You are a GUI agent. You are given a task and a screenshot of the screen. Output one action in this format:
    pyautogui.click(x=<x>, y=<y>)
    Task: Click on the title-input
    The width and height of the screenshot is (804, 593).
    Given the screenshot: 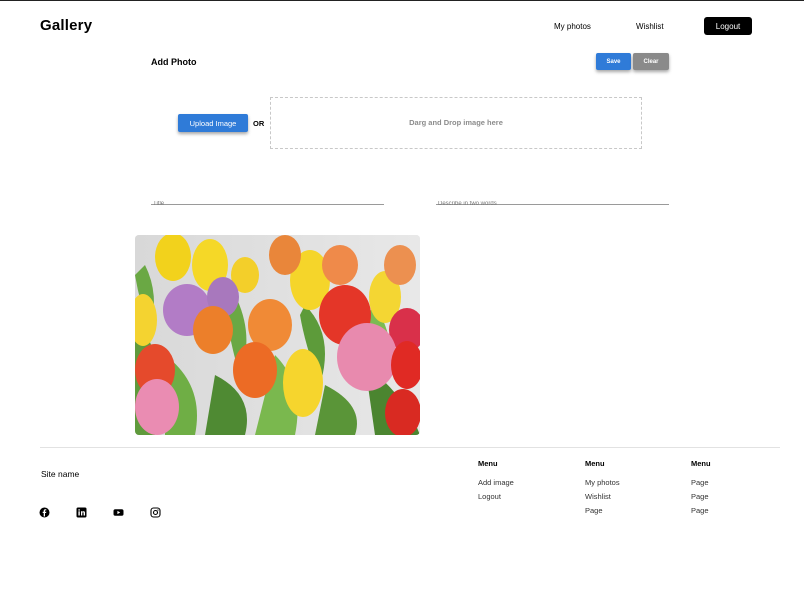 What is the action you would take?
    pyautogui.click(x=267, y=204)
    